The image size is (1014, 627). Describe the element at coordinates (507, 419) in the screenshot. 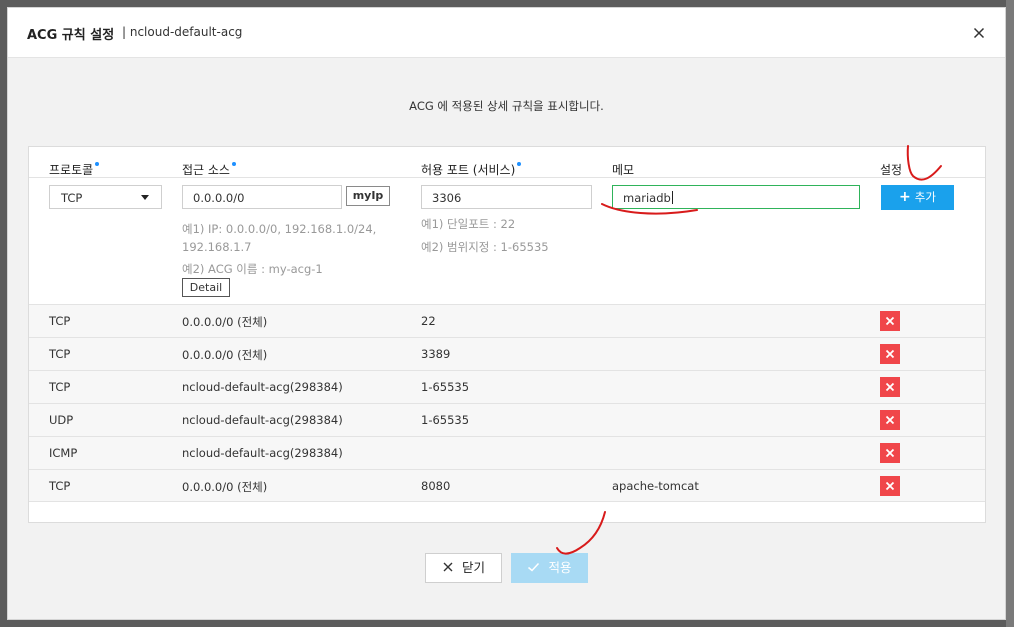

I see `table-row: UDP ncloud-default-acg(298384) 1-65535` at that location.